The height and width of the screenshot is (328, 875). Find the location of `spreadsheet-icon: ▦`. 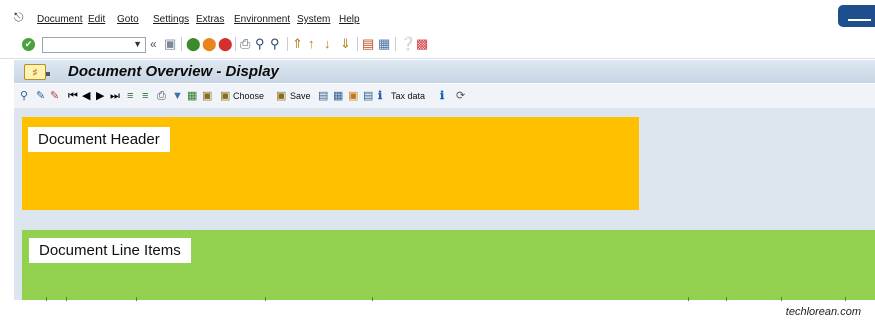

spreadsheet-icon: ▦ is located at coordinates (192, 96).